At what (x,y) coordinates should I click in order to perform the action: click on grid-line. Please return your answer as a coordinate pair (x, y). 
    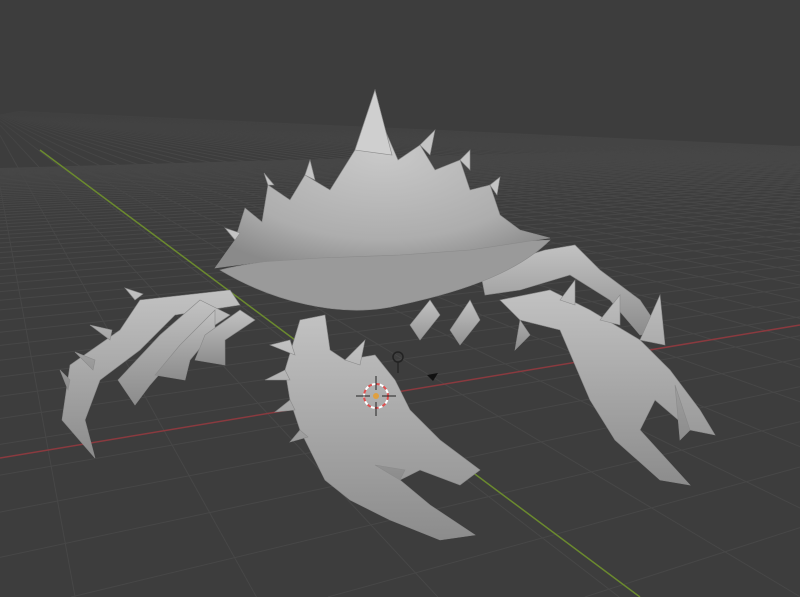
    Looking at the image, I should click on (692, 562).